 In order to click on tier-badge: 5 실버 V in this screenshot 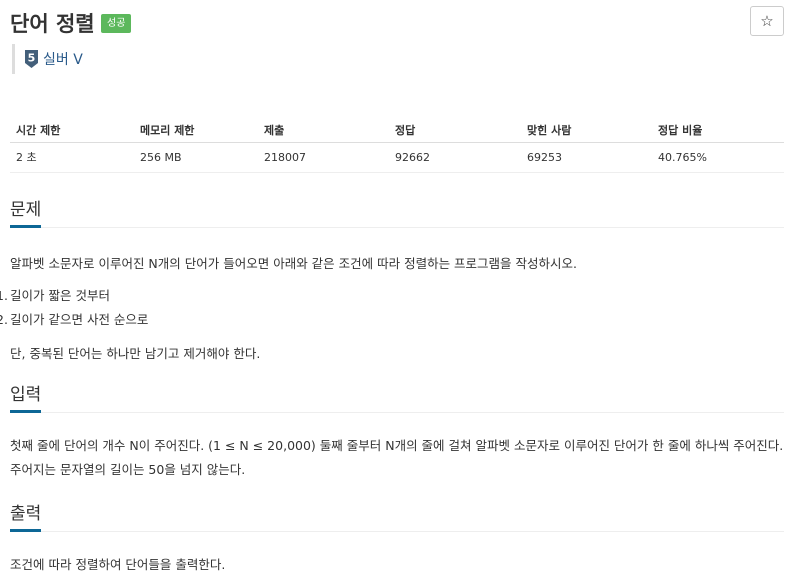, I will do `click(47, 59)`.